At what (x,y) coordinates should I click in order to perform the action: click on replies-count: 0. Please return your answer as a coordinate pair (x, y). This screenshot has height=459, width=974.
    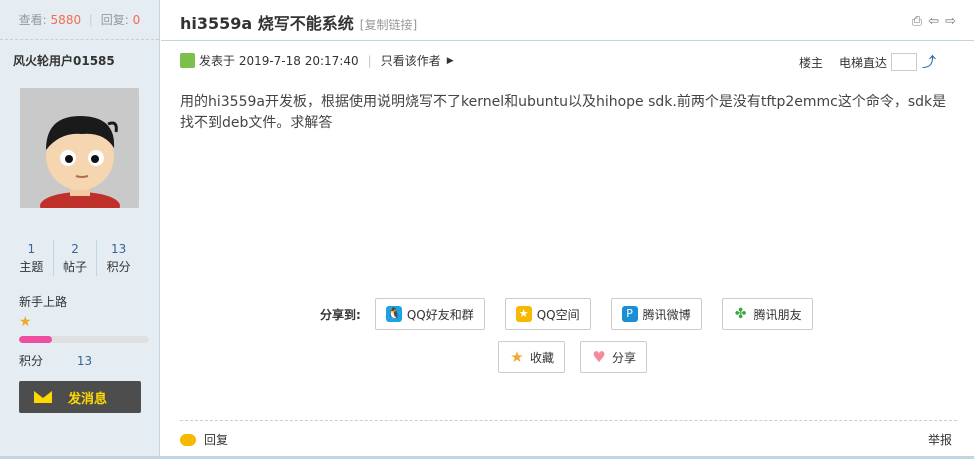
    Looking at the image, I should click on (136, 20).